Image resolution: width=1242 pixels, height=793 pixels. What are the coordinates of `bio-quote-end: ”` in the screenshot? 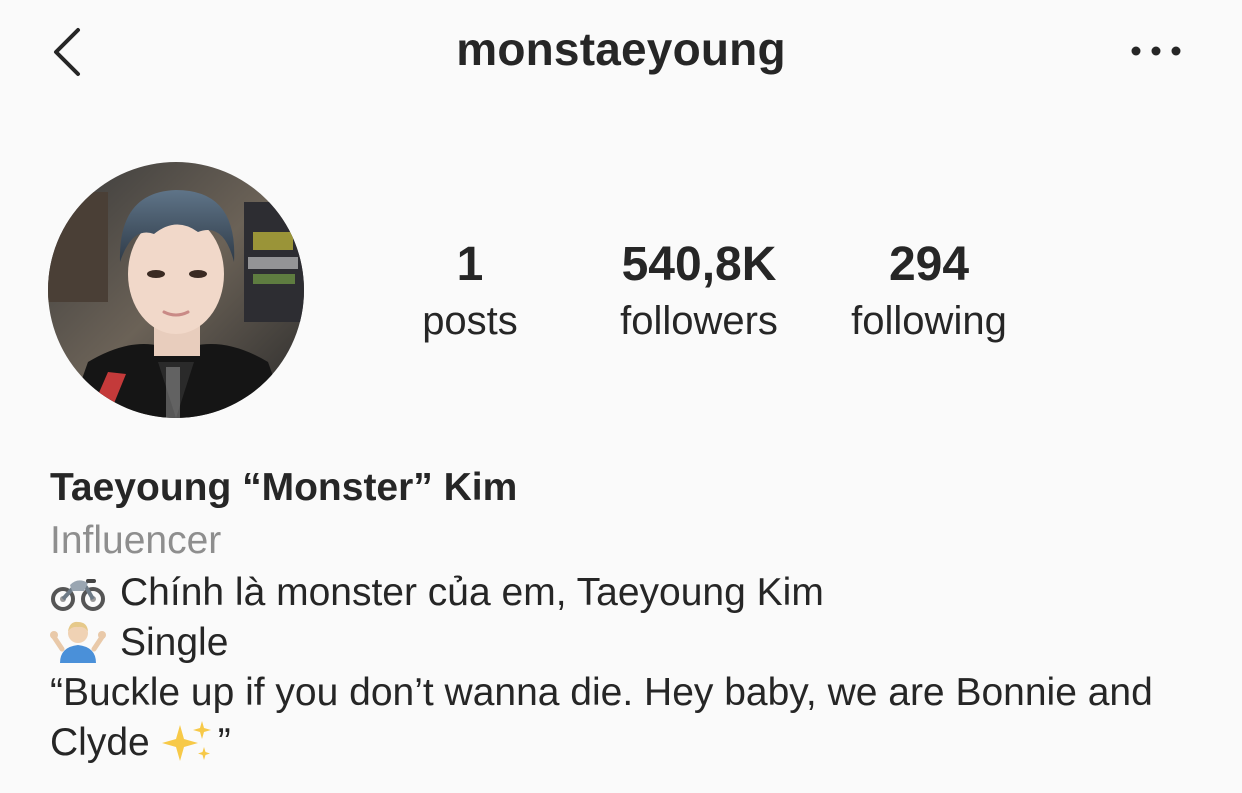 It's located at (224, 742).